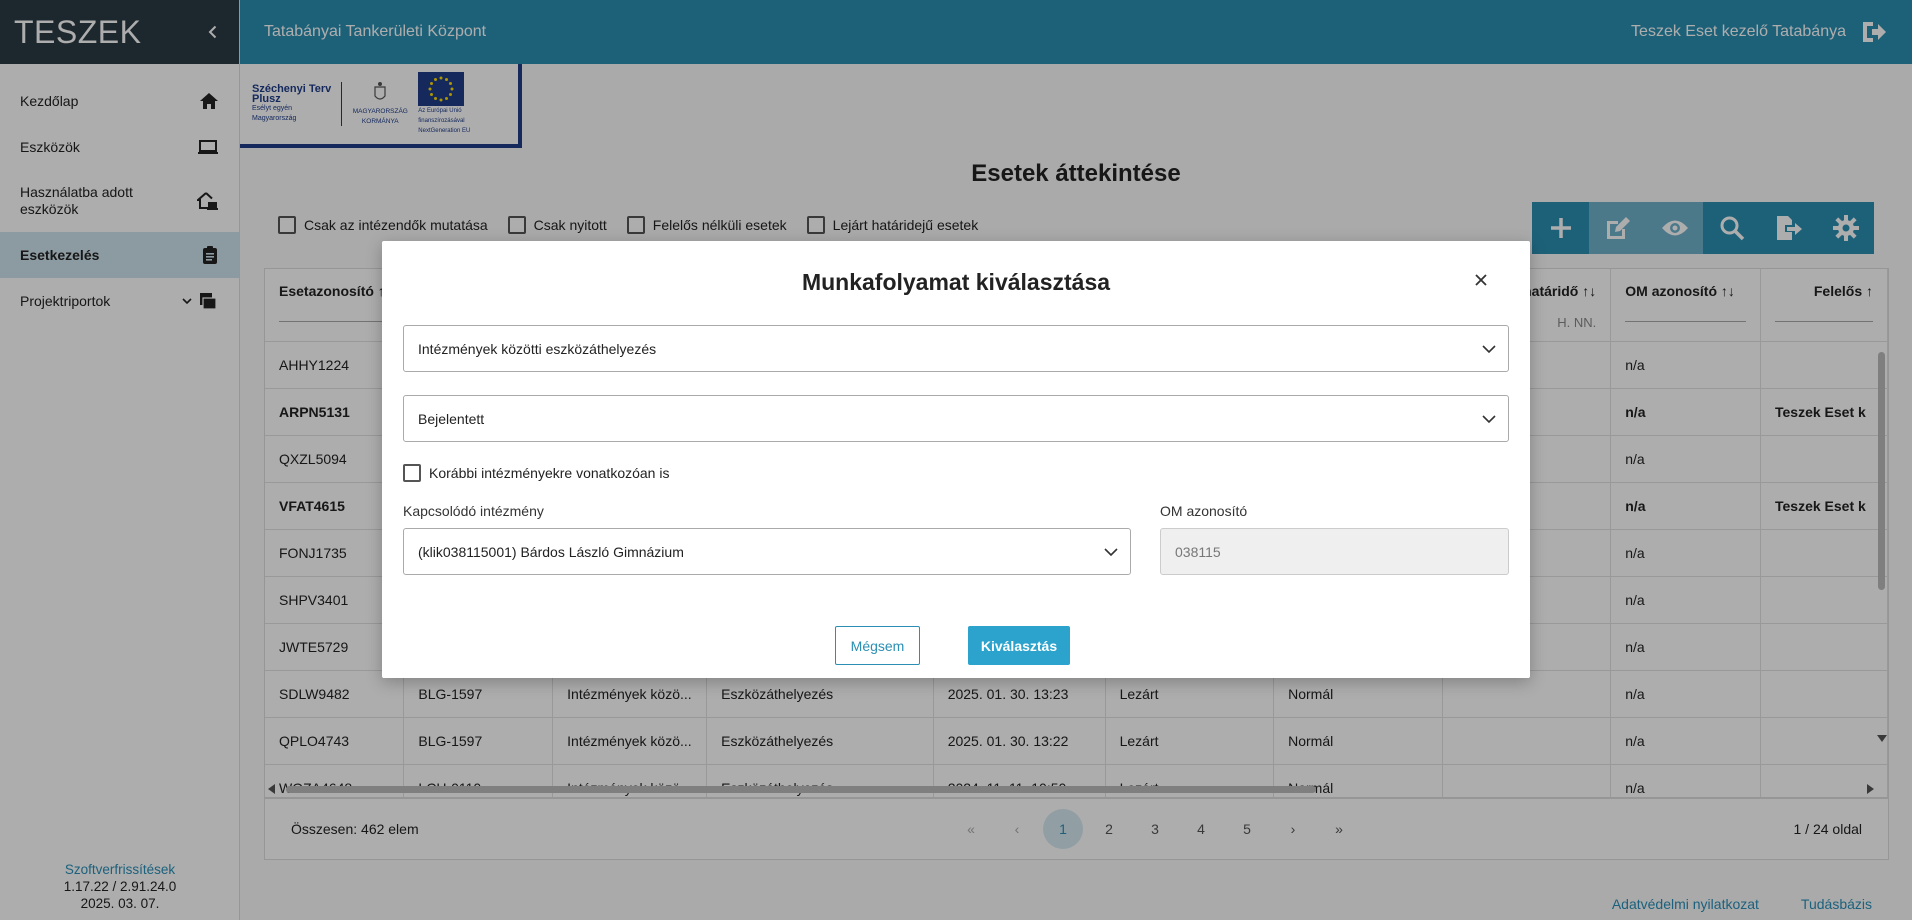 This screenshot has height=920, width=1912. What do you see at coordinates (767, 551) in the screenshot?
I see `institution-select: (klik038115001) Bárdos László Gimnázium` at bounding box center [767, 551].